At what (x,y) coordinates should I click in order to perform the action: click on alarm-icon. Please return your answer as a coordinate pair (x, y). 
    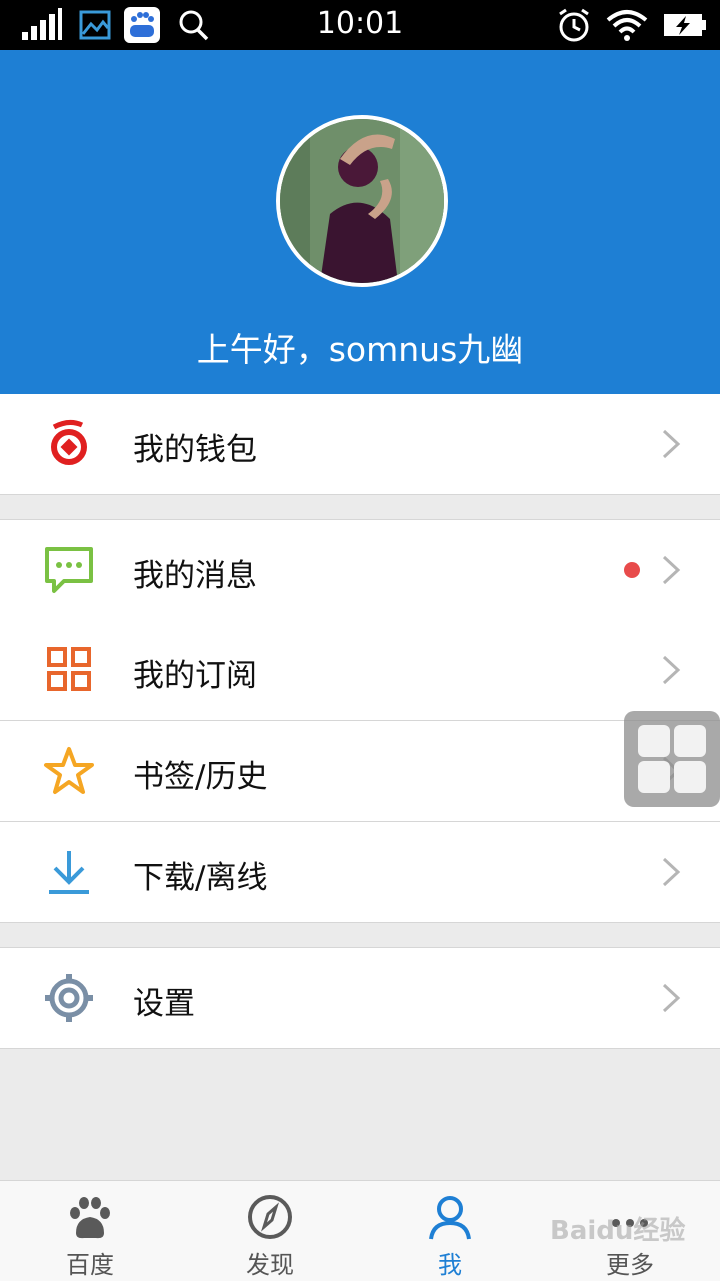
    Looking at the image, I should click on (574, 25).